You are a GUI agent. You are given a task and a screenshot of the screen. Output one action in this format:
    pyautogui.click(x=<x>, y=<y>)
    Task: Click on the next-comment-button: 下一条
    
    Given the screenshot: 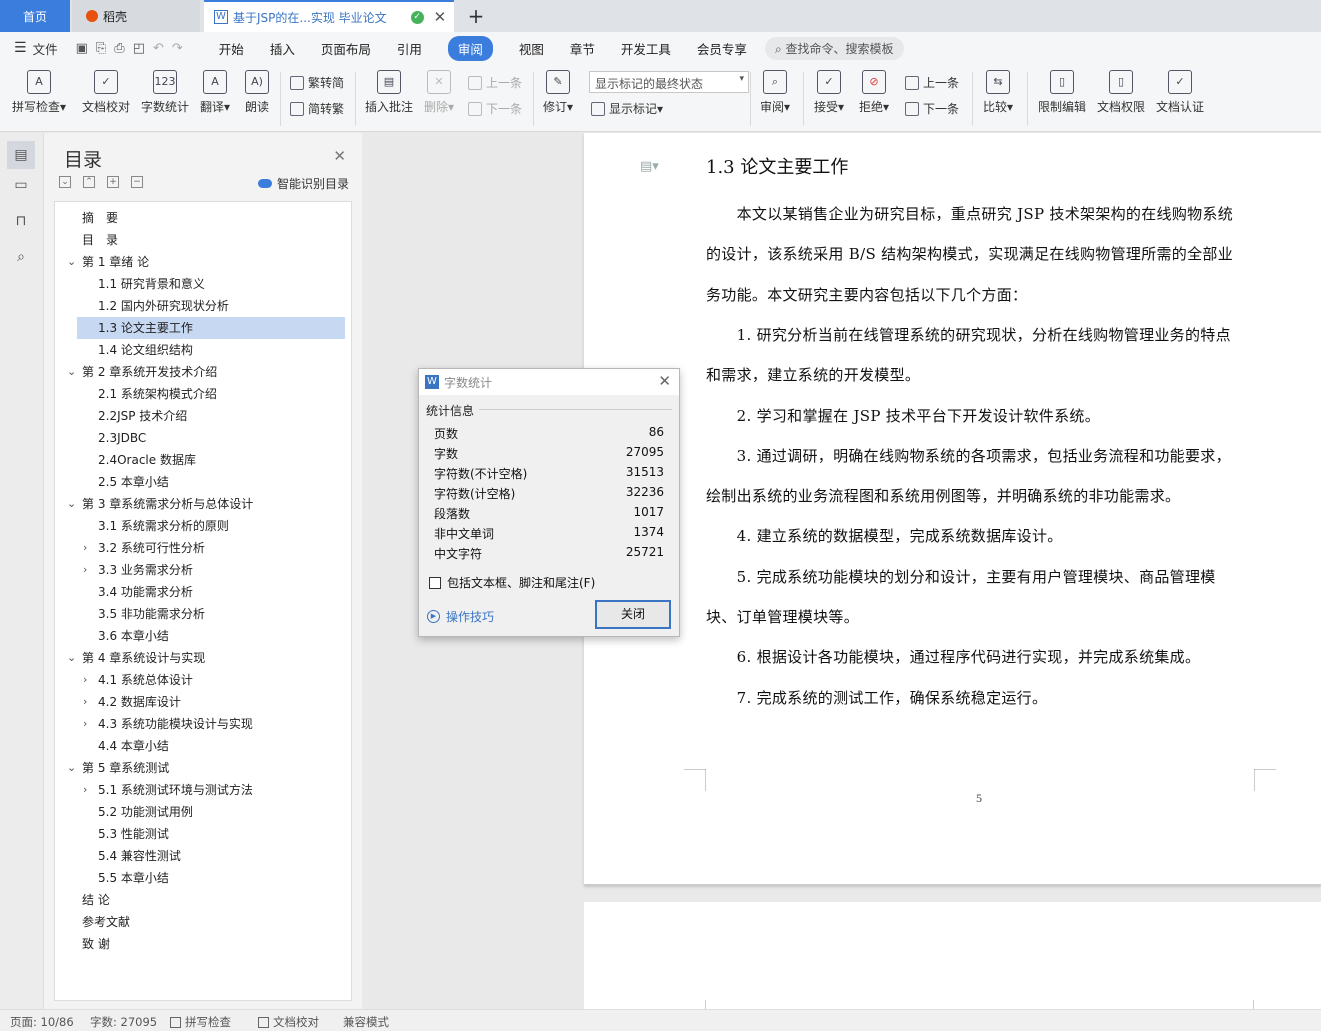 What is the action you would take?
    pyautogui.click(x=495, y=108)
    